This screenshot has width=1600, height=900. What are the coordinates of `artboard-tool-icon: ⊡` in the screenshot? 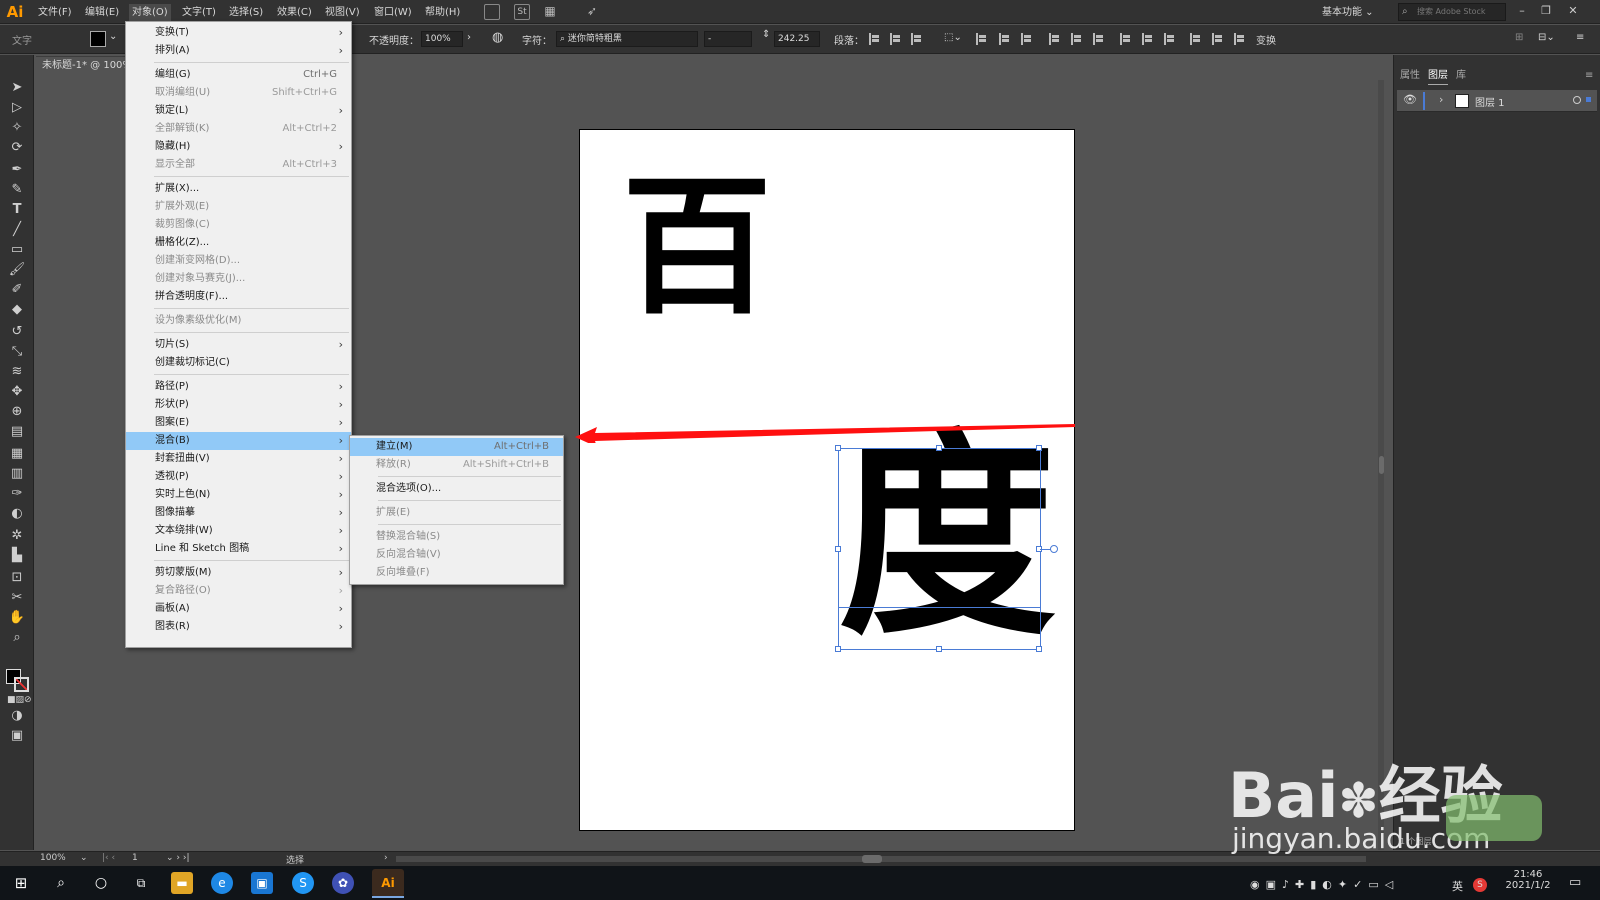 It's located at (17, 578).